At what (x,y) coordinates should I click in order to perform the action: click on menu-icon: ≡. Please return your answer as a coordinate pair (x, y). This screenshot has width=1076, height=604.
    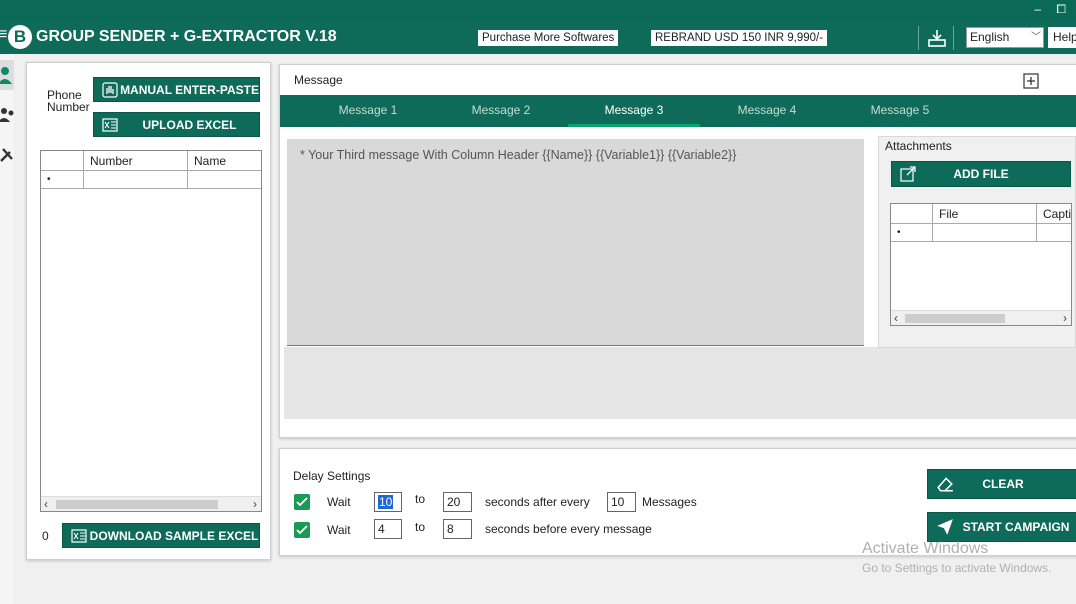
    Looking at the image, I should click on (3, 35).